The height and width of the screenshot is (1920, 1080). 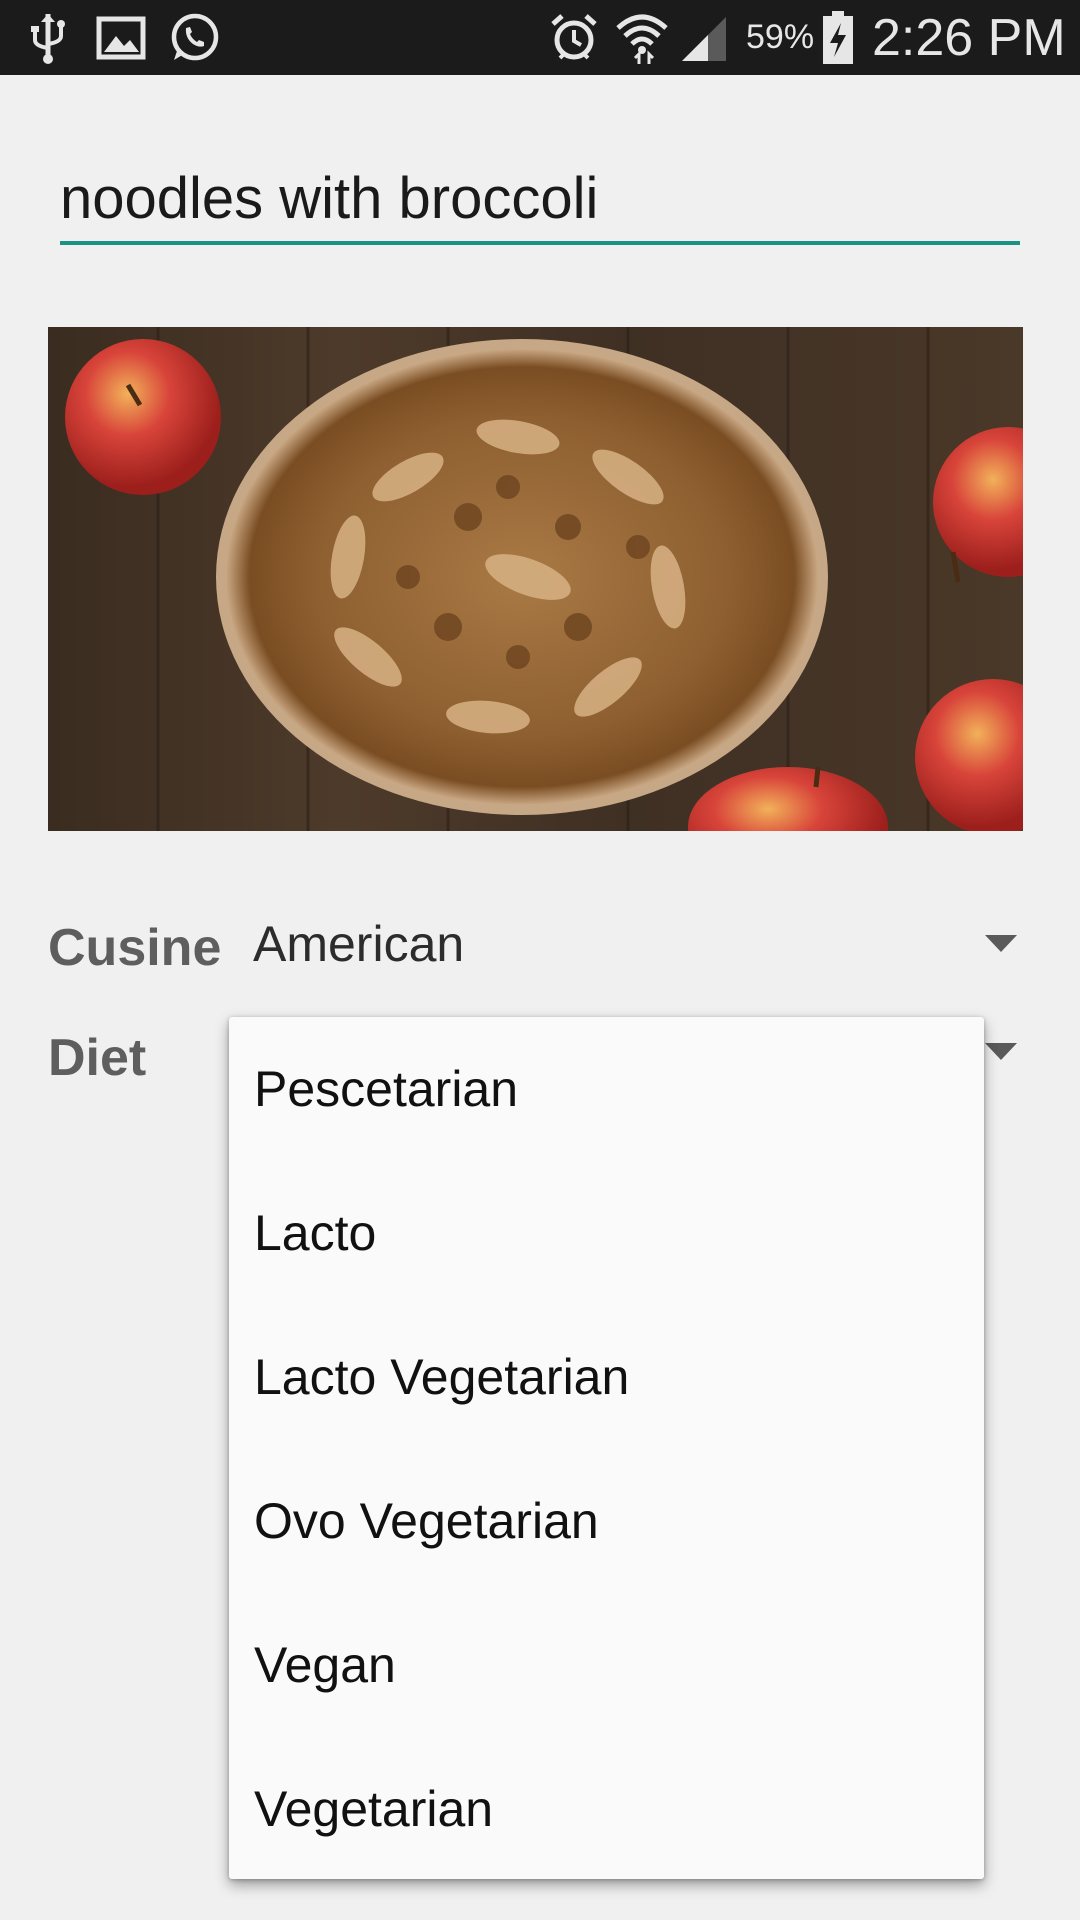 I want to click on whatsapp-icon, so click(x=194, y=38).